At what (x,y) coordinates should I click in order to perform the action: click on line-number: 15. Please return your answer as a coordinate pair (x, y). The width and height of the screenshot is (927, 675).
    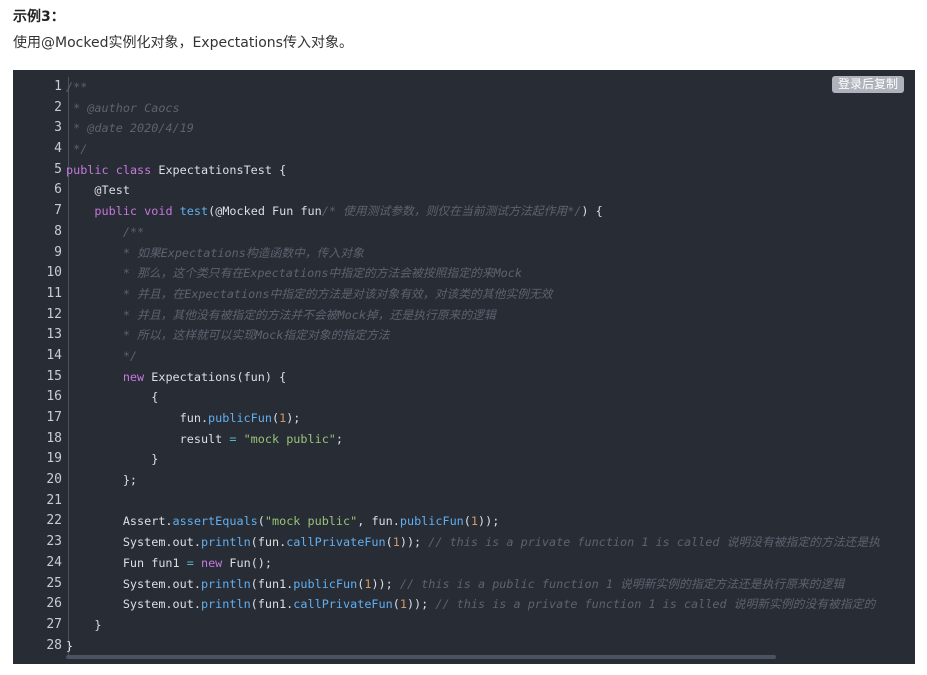
    Looking at the image, I should click on (54, 376).